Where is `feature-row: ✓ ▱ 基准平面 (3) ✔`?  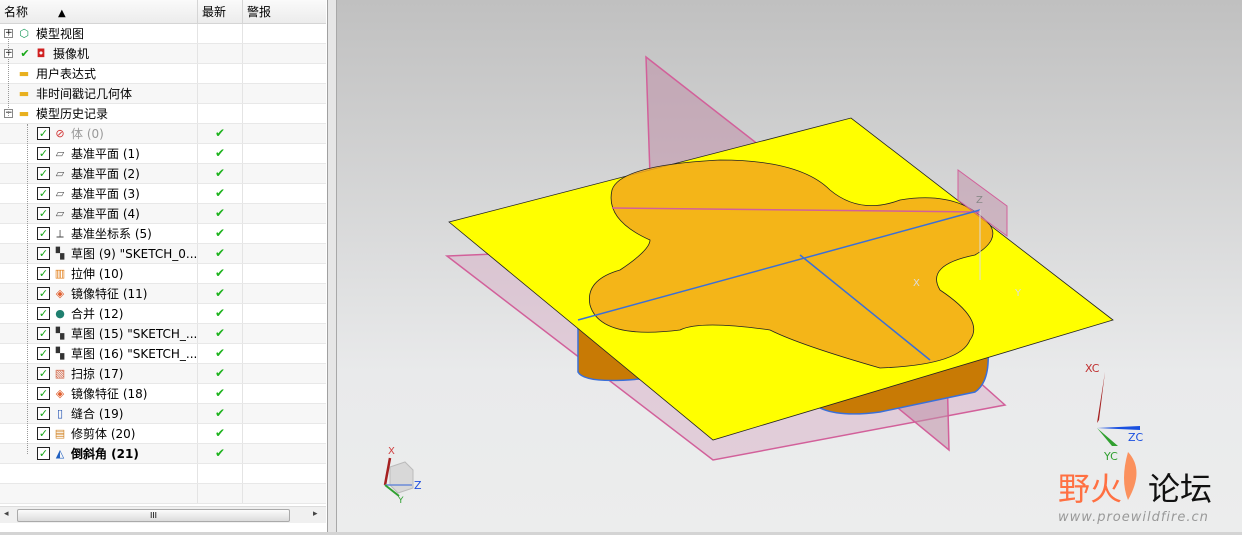 feature-row: ✓ ▱ 基准平面 (3) ✔ is located at coordinates (163, 194).